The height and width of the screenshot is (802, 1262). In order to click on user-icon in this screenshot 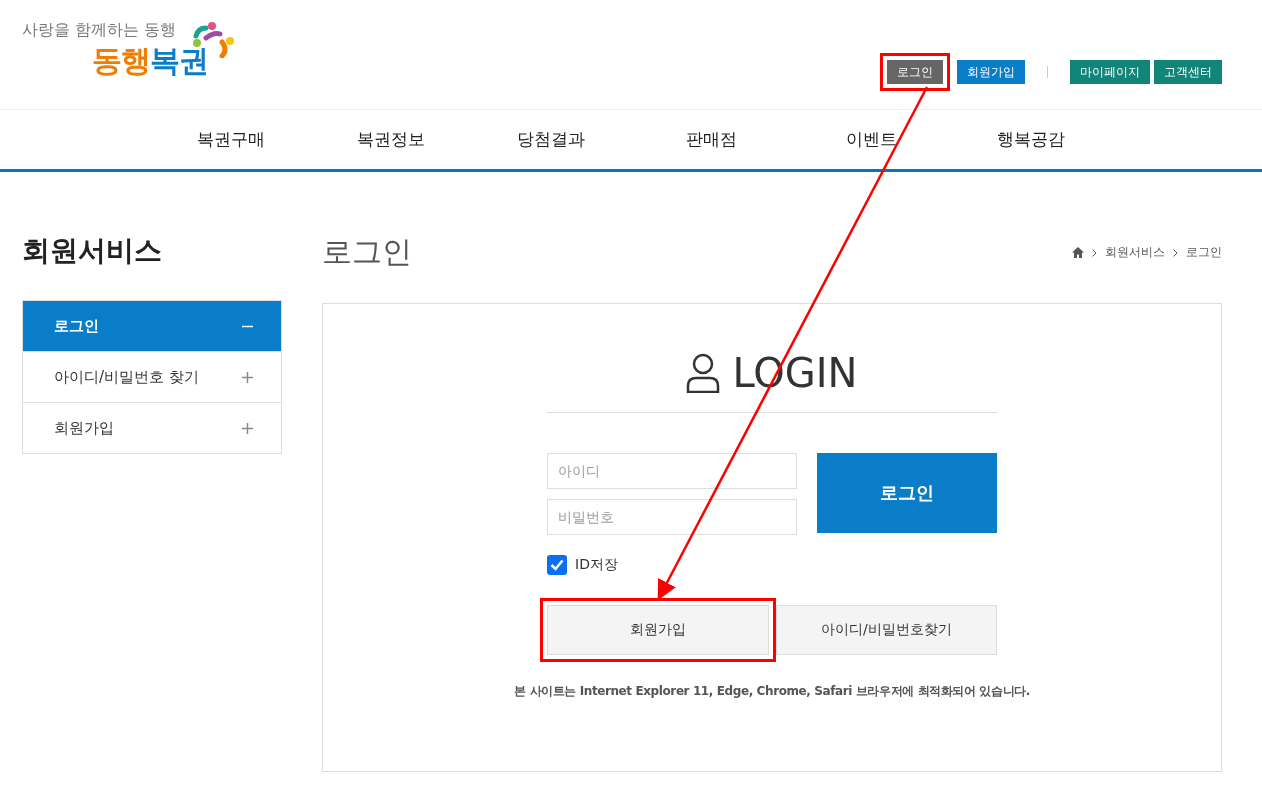, I will do `click(703, 373)`.